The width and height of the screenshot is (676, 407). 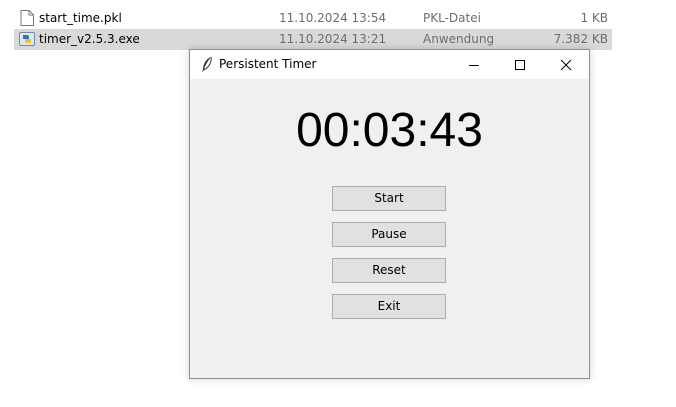 What do you see at coordinates (459, 39) in the screenshot?
I see `file-type: Anwendung` at bounding box center [459, 39].